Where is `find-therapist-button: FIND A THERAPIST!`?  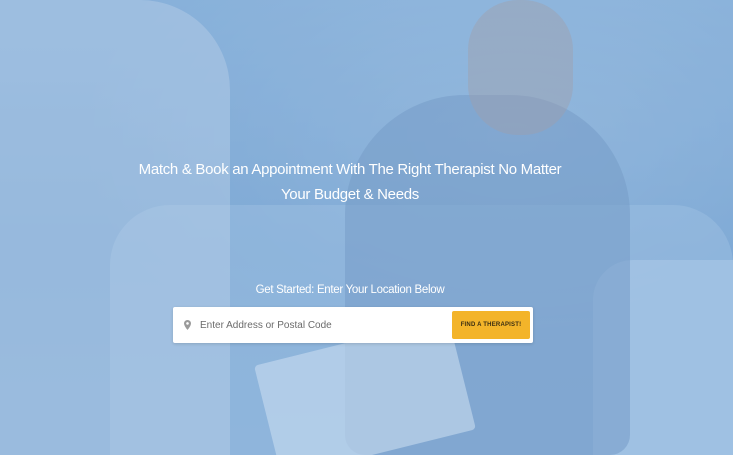 find-therapist-button: FIND A THERAPIST! is located at coordinates (491, 325).